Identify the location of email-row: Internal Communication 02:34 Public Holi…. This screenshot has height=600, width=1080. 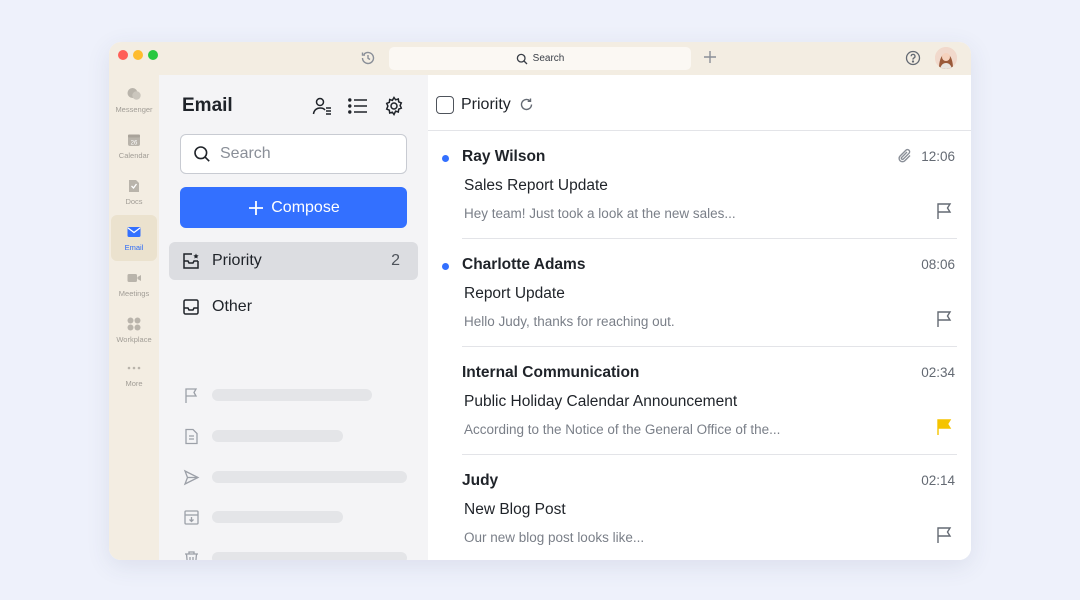
(699, 401).